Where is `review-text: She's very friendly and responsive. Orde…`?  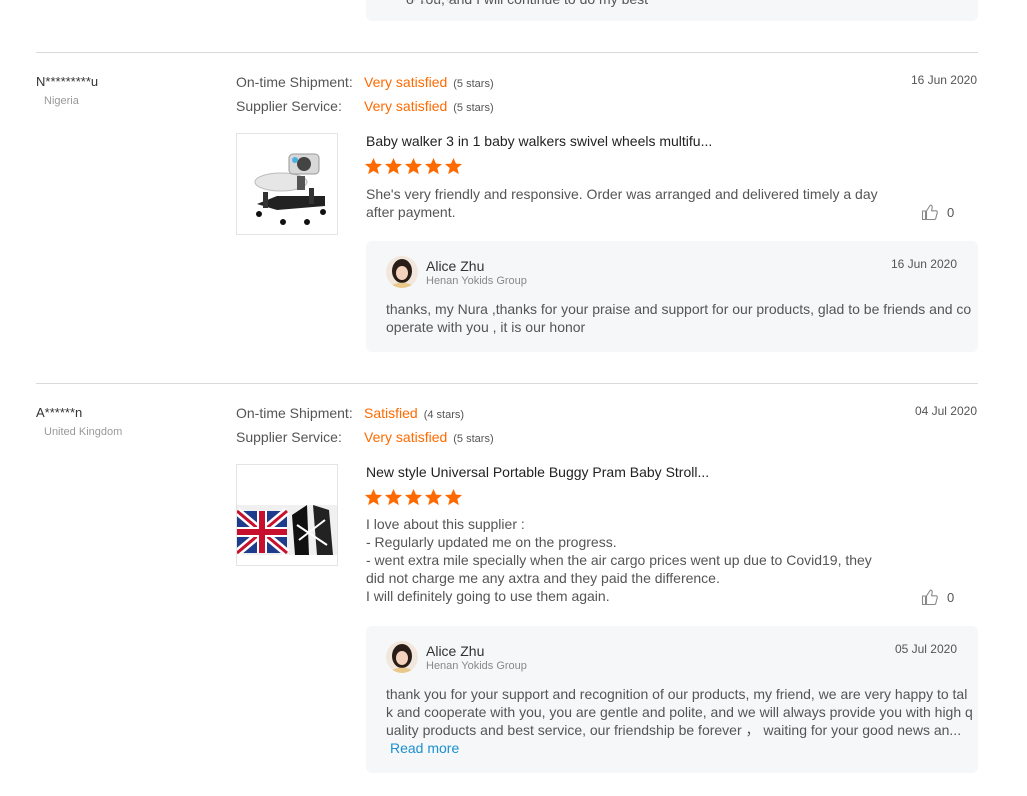 review-text: She's very friendly and responsive. Orde… is located at coordinates (622, 203).